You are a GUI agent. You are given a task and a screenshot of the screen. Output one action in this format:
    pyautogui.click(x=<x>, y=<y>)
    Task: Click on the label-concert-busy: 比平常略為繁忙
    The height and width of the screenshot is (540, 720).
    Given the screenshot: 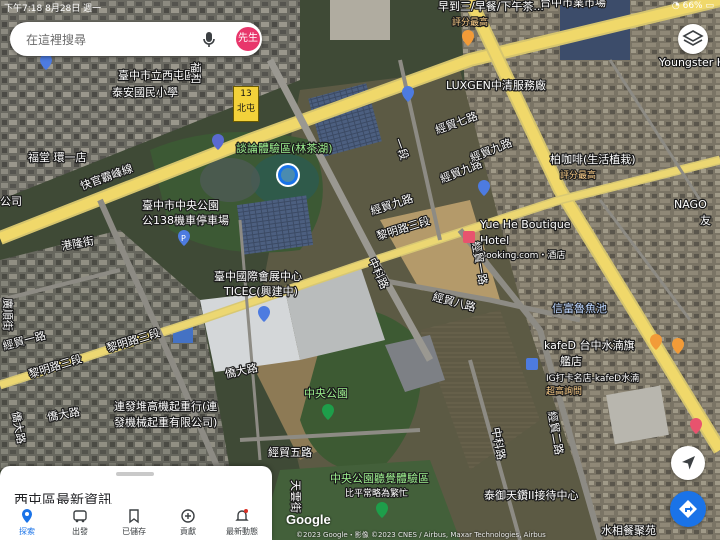 What is the action you would take?
    pyautogui.click(x=376, y=493)
    